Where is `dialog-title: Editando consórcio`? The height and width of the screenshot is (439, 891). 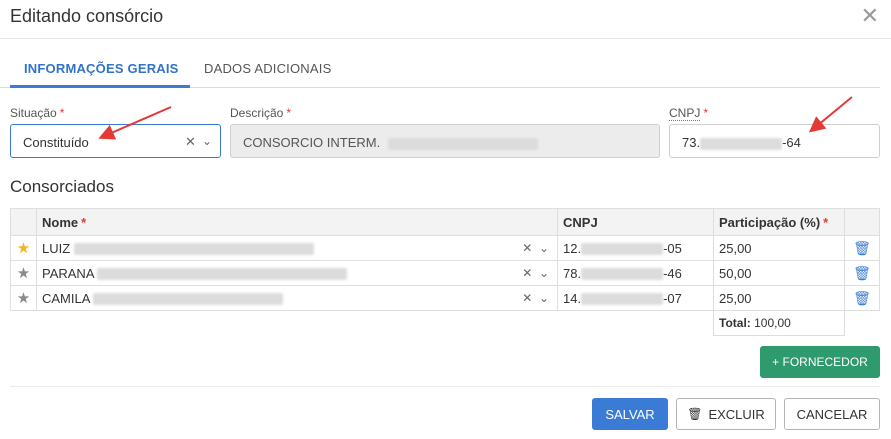 dialog-title: Editando consórcio is located at coordinates (87, 16).